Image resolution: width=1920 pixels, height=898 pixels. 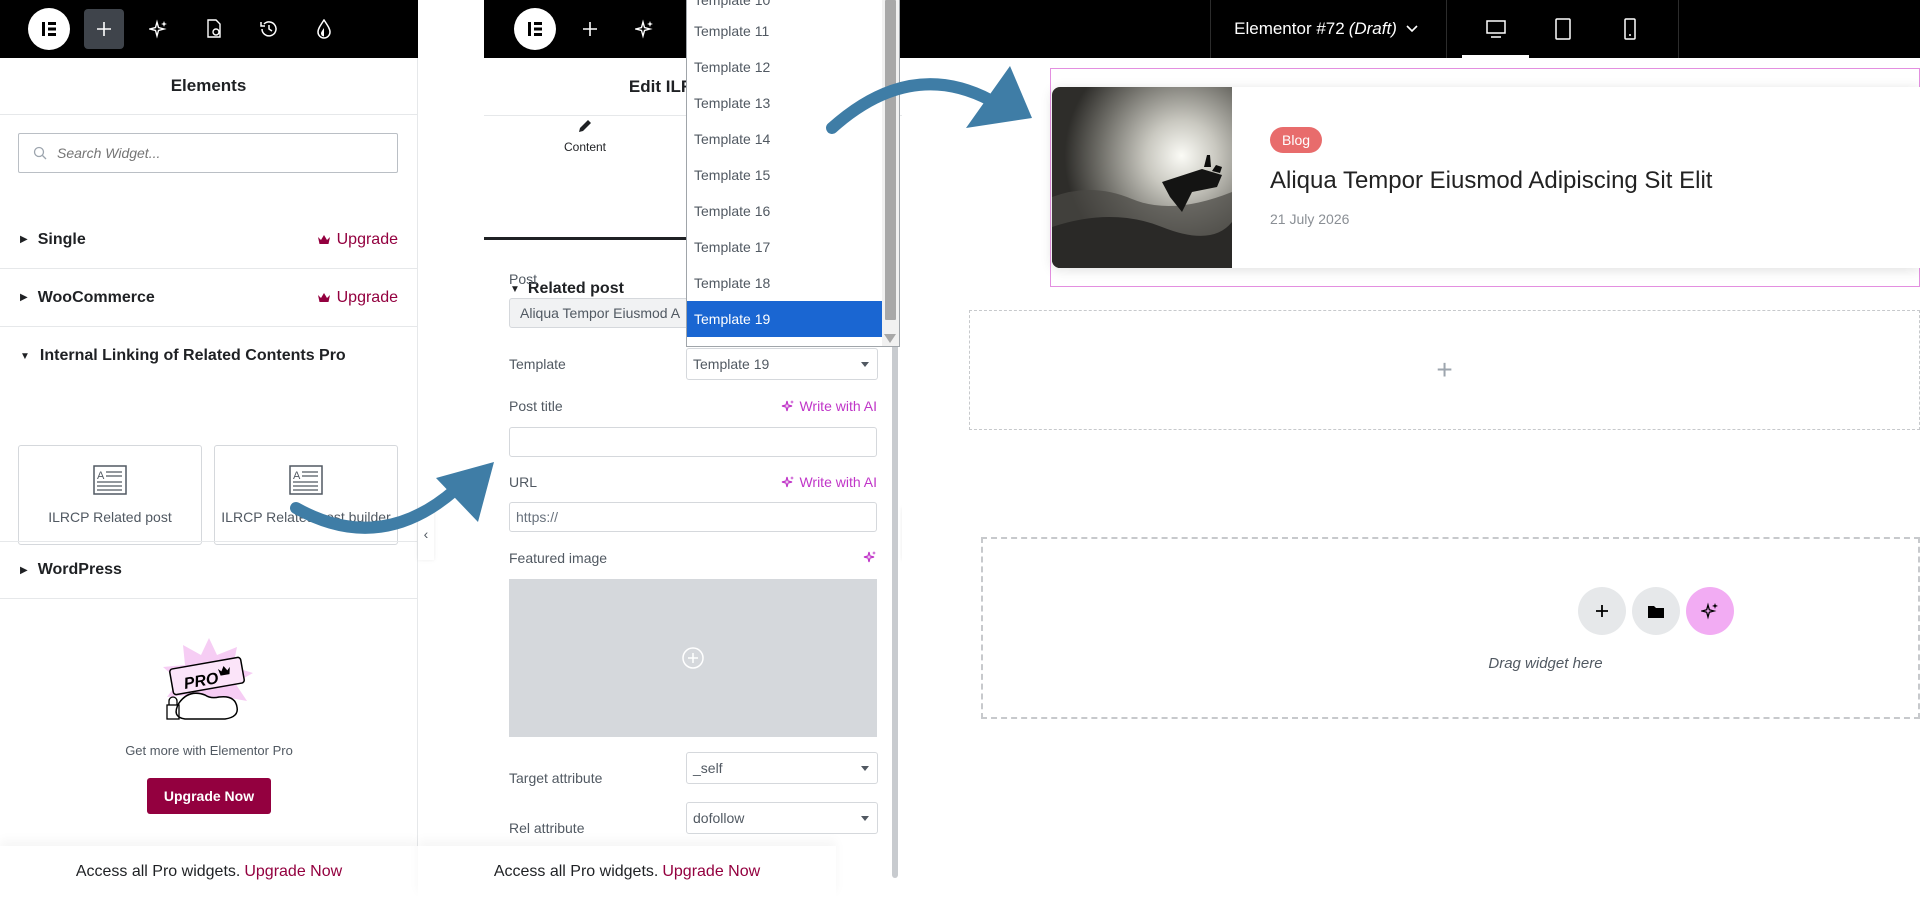 I want to click on option-label: Template 15, so click(x=732, y=175).